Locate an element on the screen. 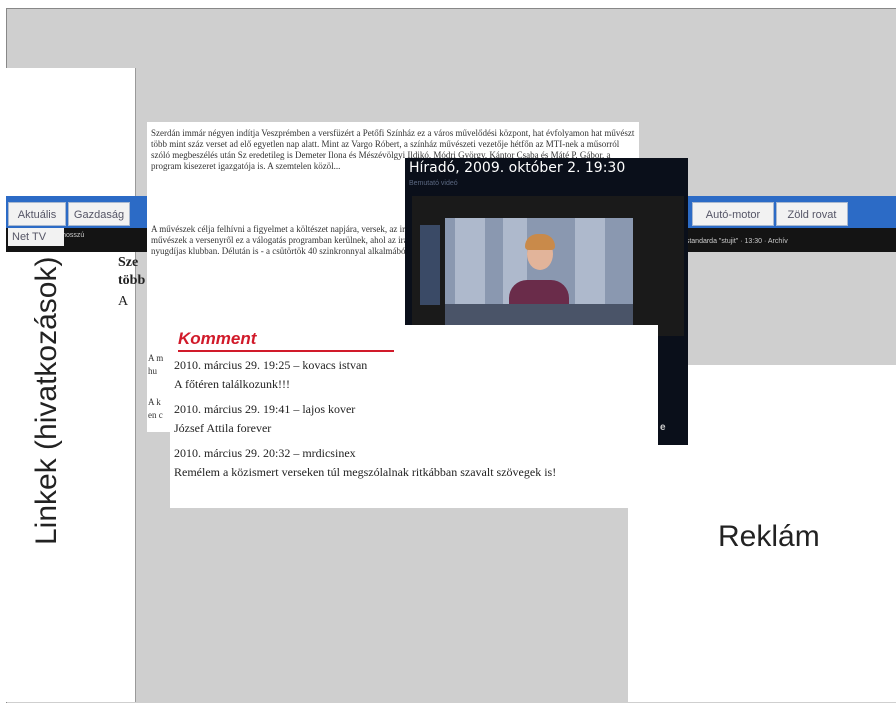  video-subtitle: Bemutató videó is located at coordinates (433, 183).